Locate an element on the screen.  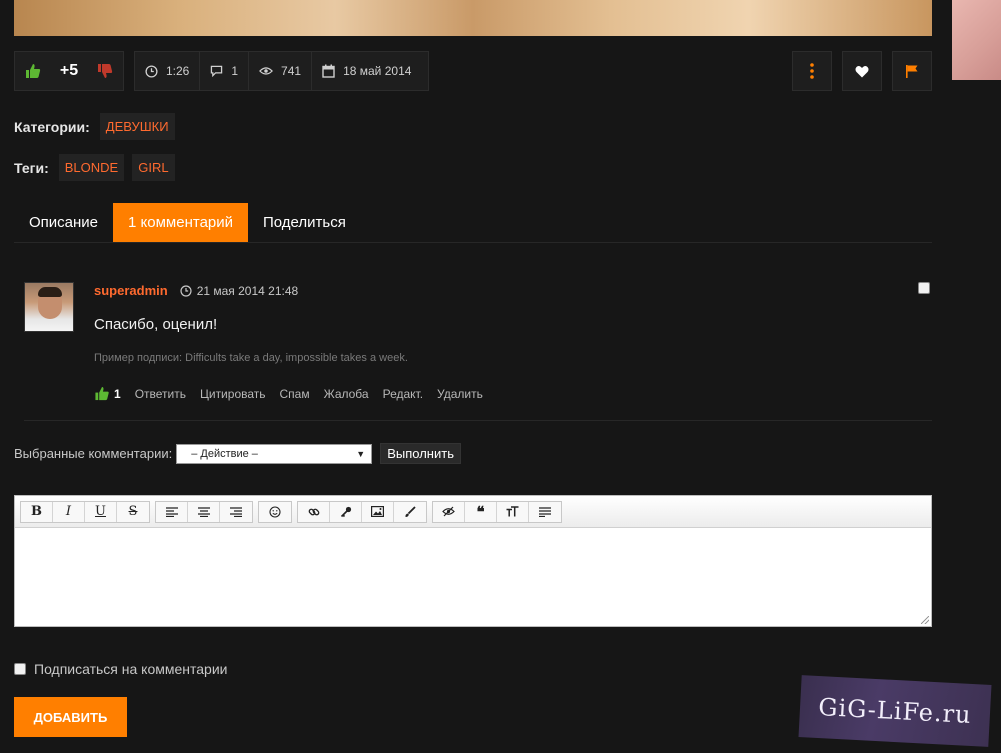
resize-handle is located at coordinates (925, 620).